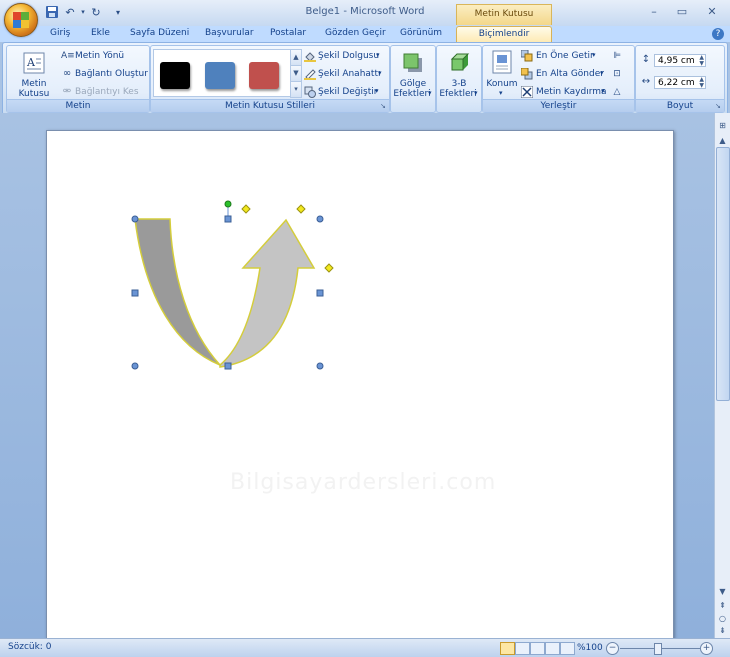 Image resolution: width=730 pixels, height=657 pixels. What do you see at coordinates (412, 94) in the screenshot?
I see `shadow-effects-label-2: Efektleri` at bounding box center [412, 94].